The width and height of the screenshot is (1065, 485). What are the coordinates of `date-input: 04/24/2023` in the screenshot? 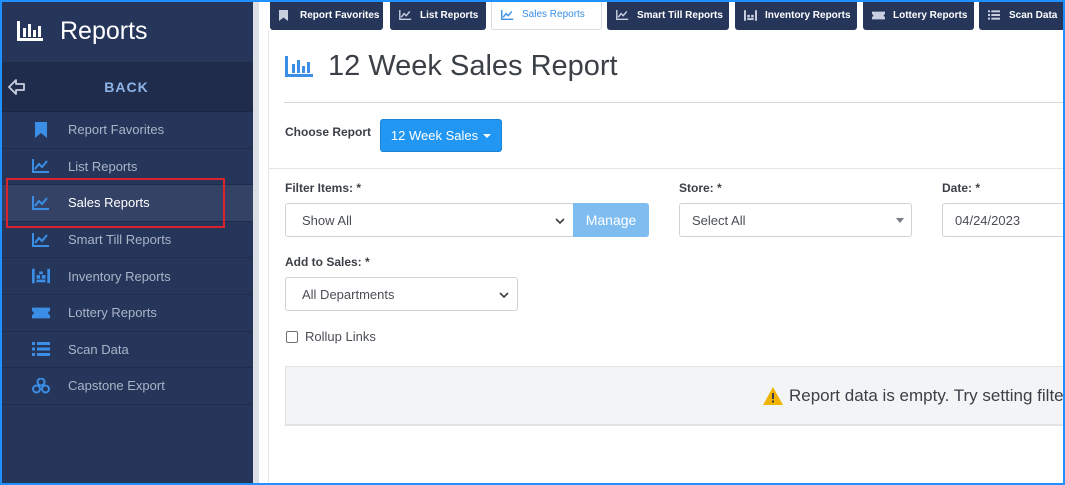 It's located at (1003, 220).